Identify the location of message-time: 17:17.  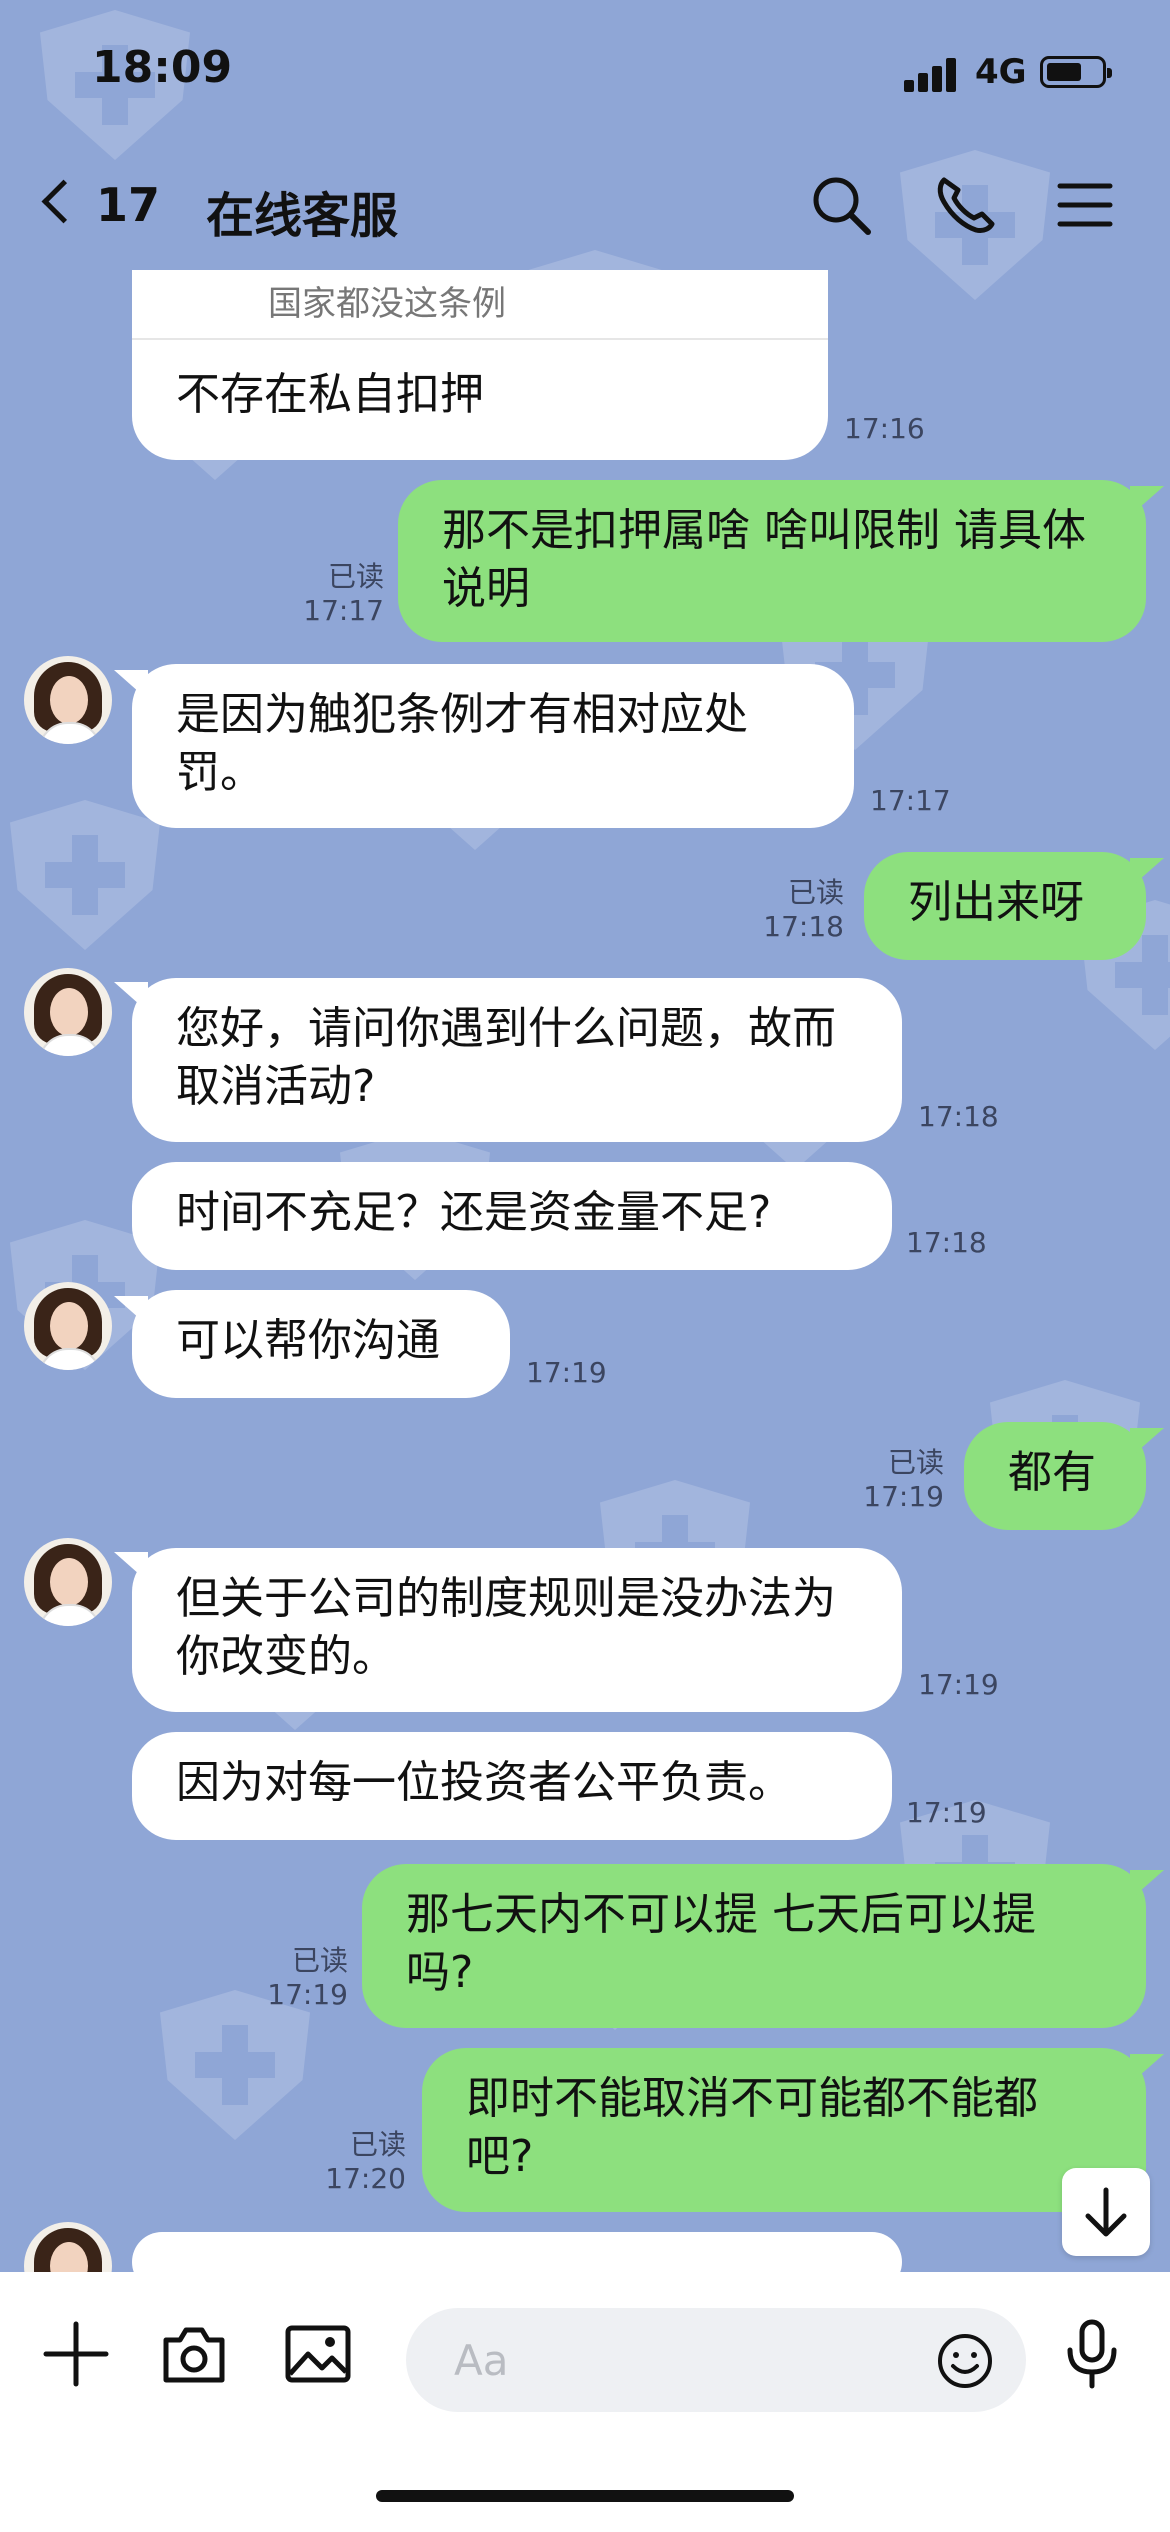
(910, 800).